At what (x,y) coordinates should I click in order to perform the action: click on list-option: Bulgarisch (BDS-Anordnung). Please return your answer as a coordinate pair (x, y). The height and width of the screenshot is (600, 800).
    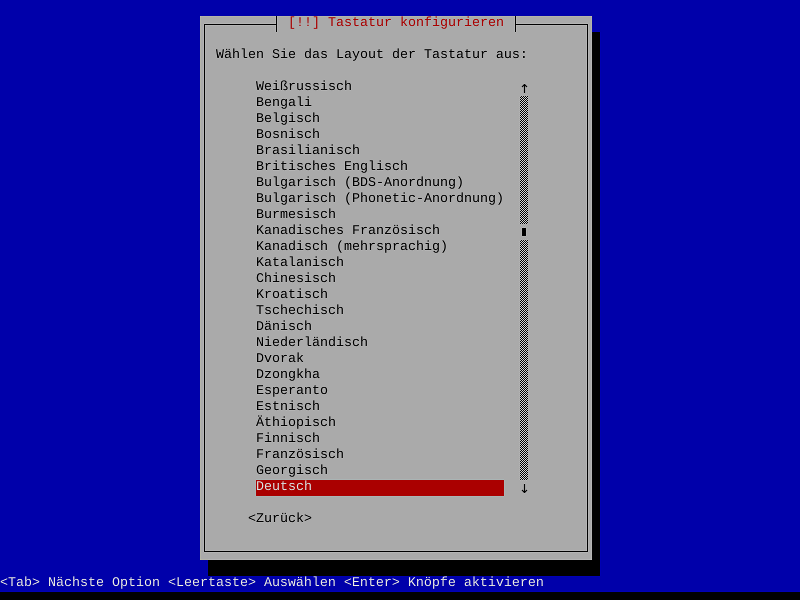
    Looking at the image, I should click on (380, 184).